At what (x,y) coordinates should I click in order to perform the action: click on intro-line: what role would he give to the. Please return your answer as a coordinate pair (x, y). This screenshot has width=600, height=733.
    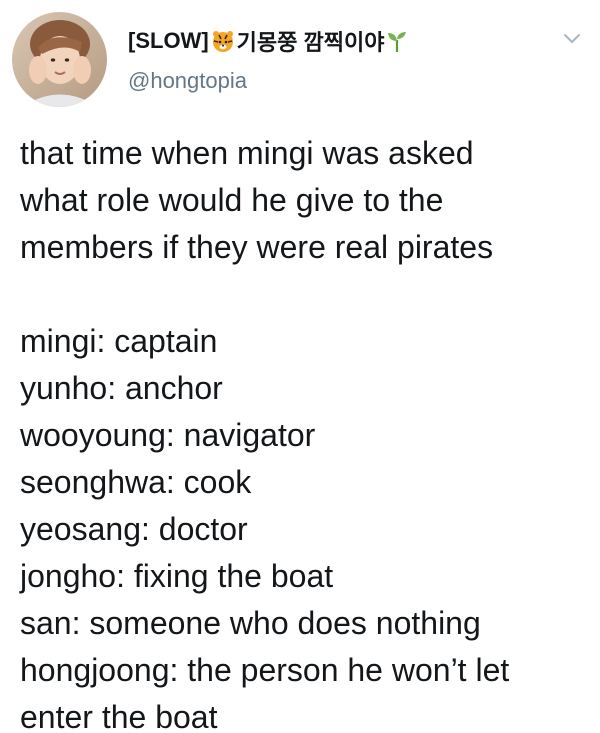
    Looking at the image, I should click on (232, 200).